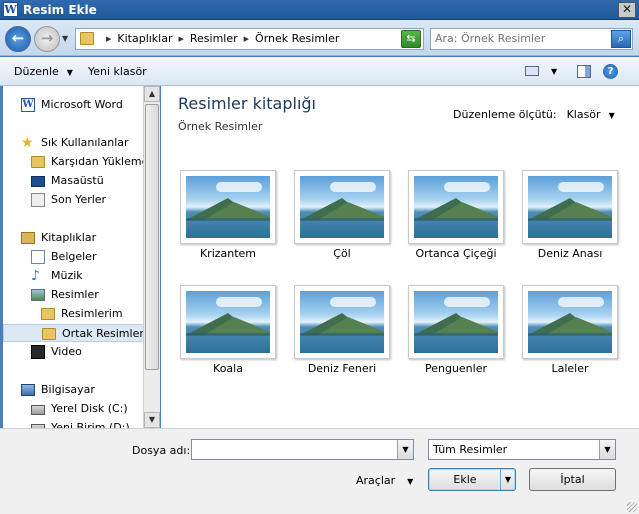 The width and height of the screenshot is (639, 514). I want to click on filename-label: Dosya adı:, so click(161, 450).